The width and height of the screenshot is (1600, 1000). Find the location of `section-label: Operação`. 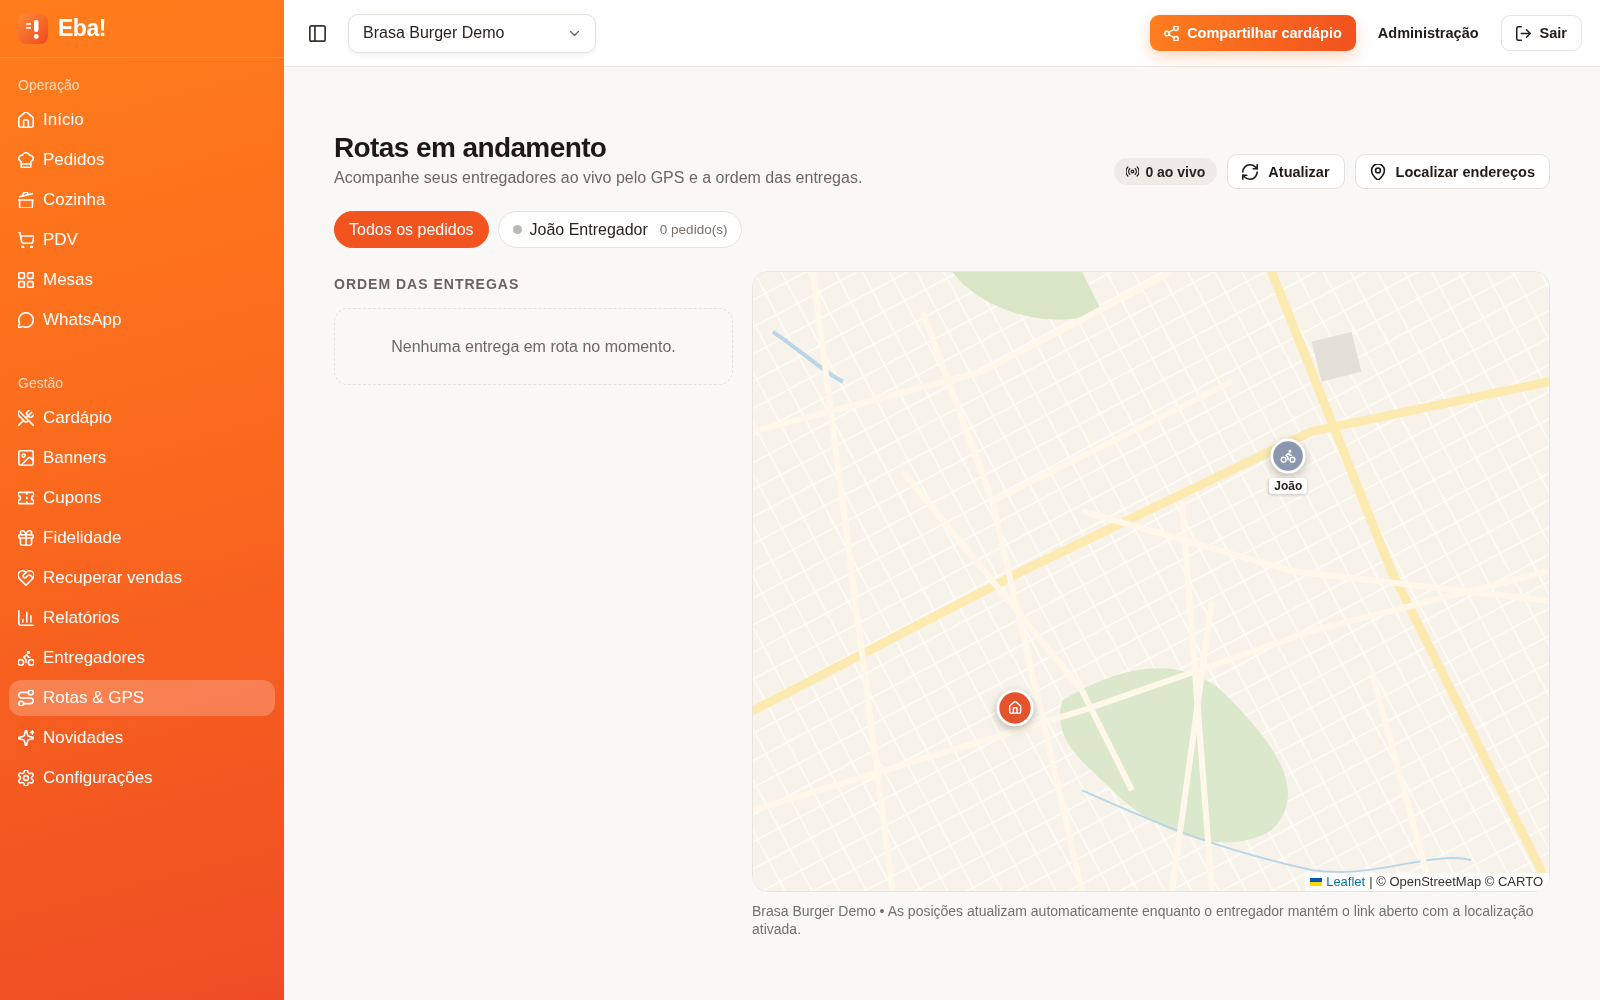

section-label: Operação is located at coordinates (49, 85).